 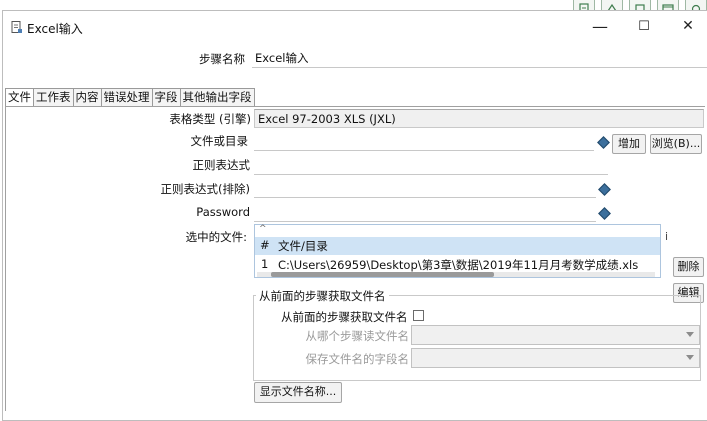 What do you see at coordinates (629, 144) in the screenshot?
I see `add-button: 增加` at bounding box center [629, 144].